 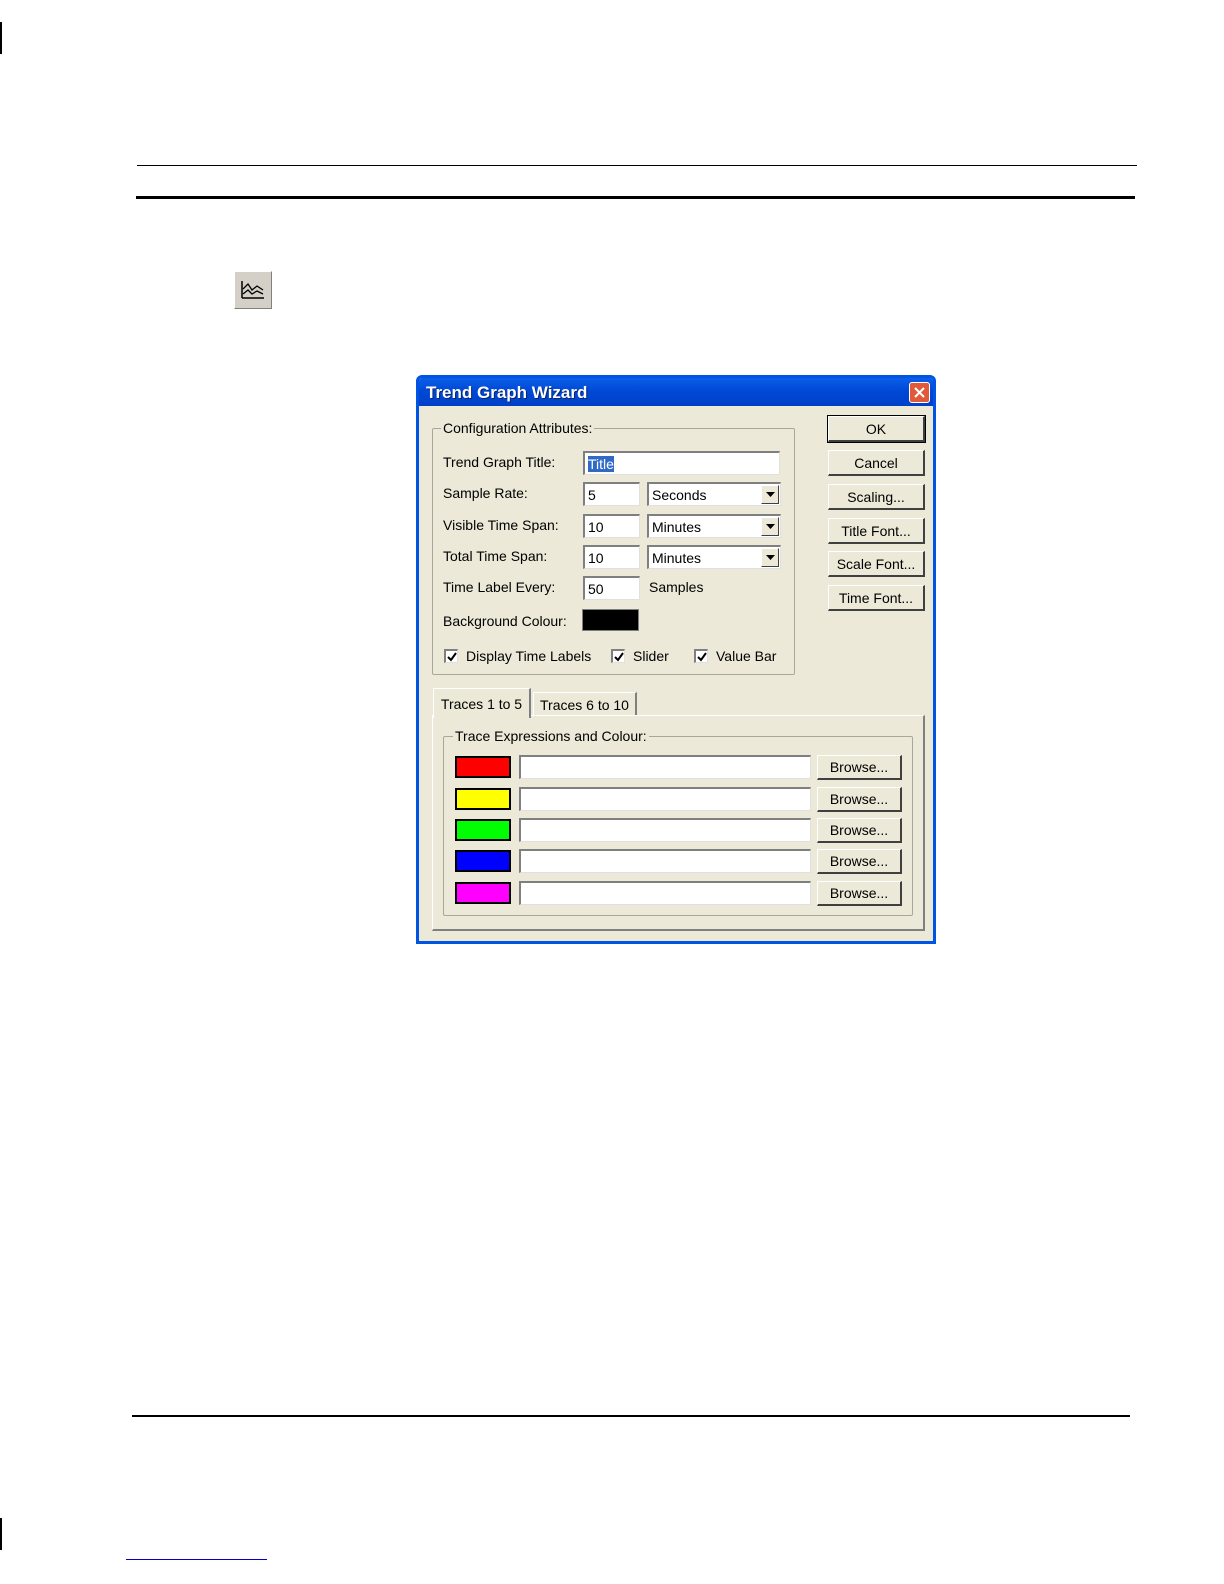 I want to click on footer-link-underline, so click(x=196, y=1559).